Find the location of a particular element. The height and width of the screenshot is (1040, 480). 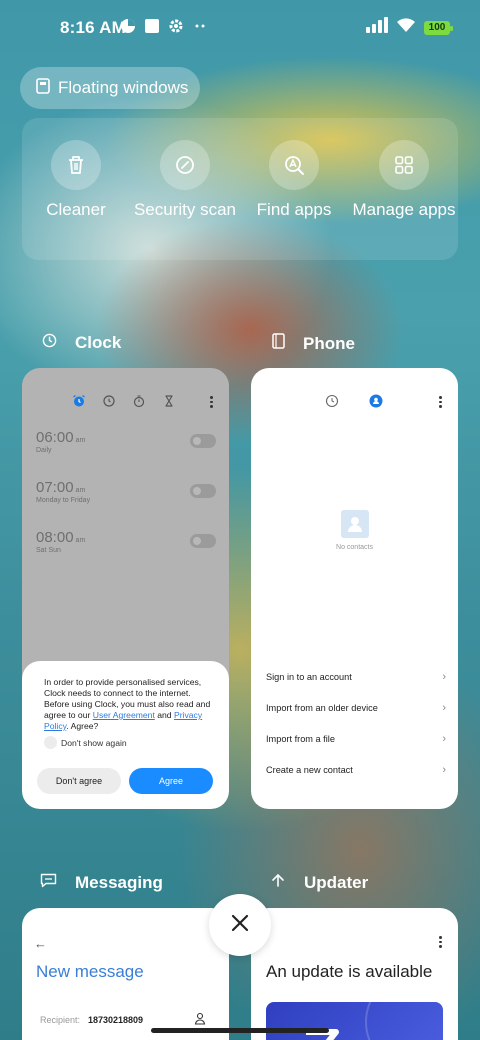

clock-more-icon is located at coordinates (211, 403).